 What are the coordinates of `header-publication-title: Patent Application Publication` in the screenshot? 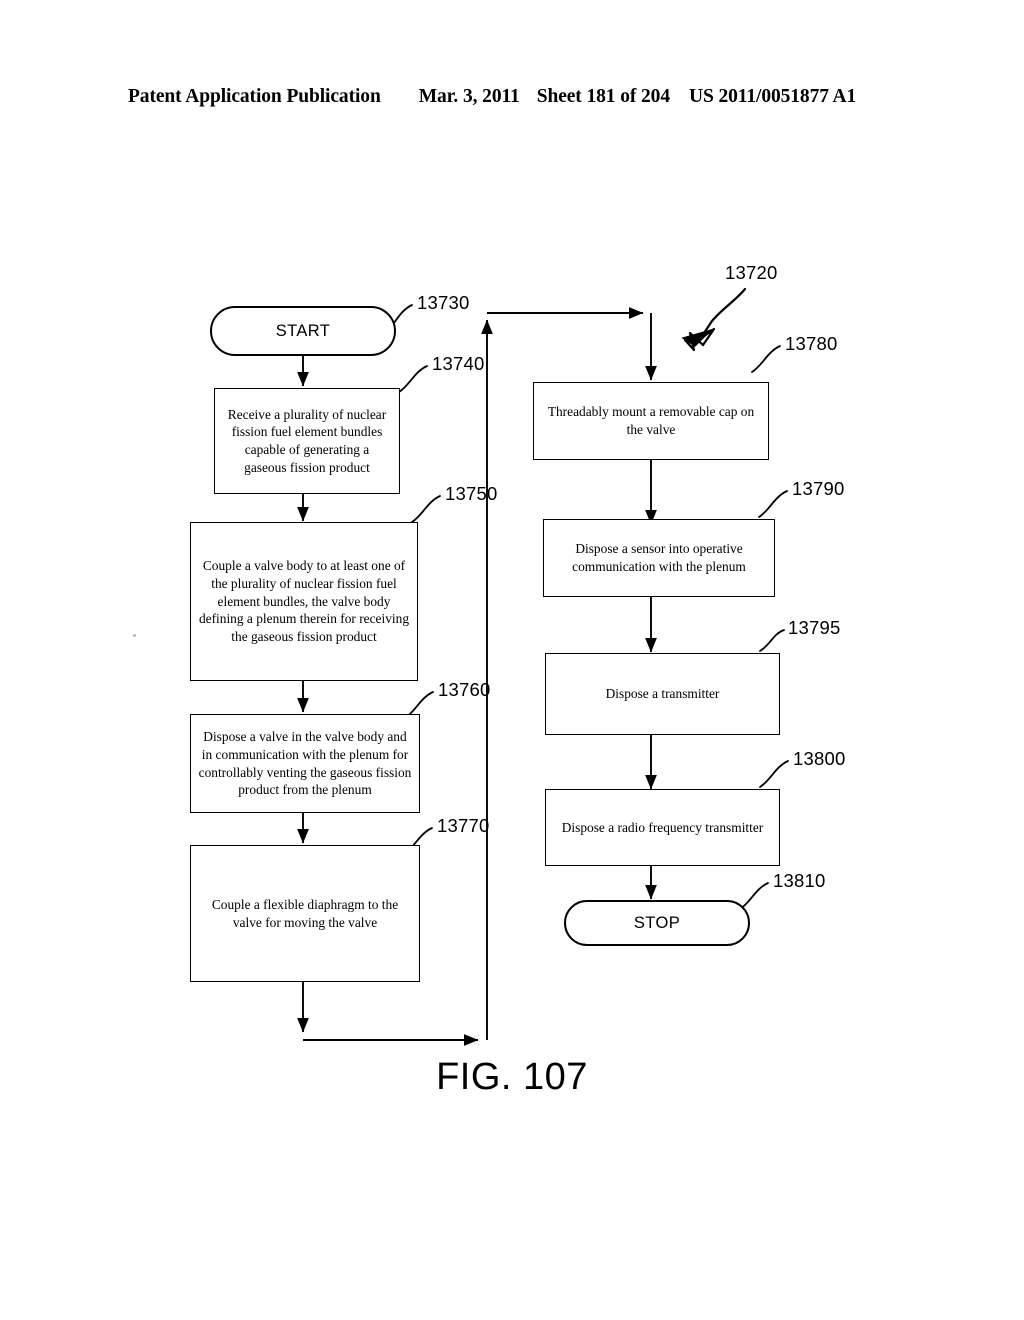 It's located at (254, 96).